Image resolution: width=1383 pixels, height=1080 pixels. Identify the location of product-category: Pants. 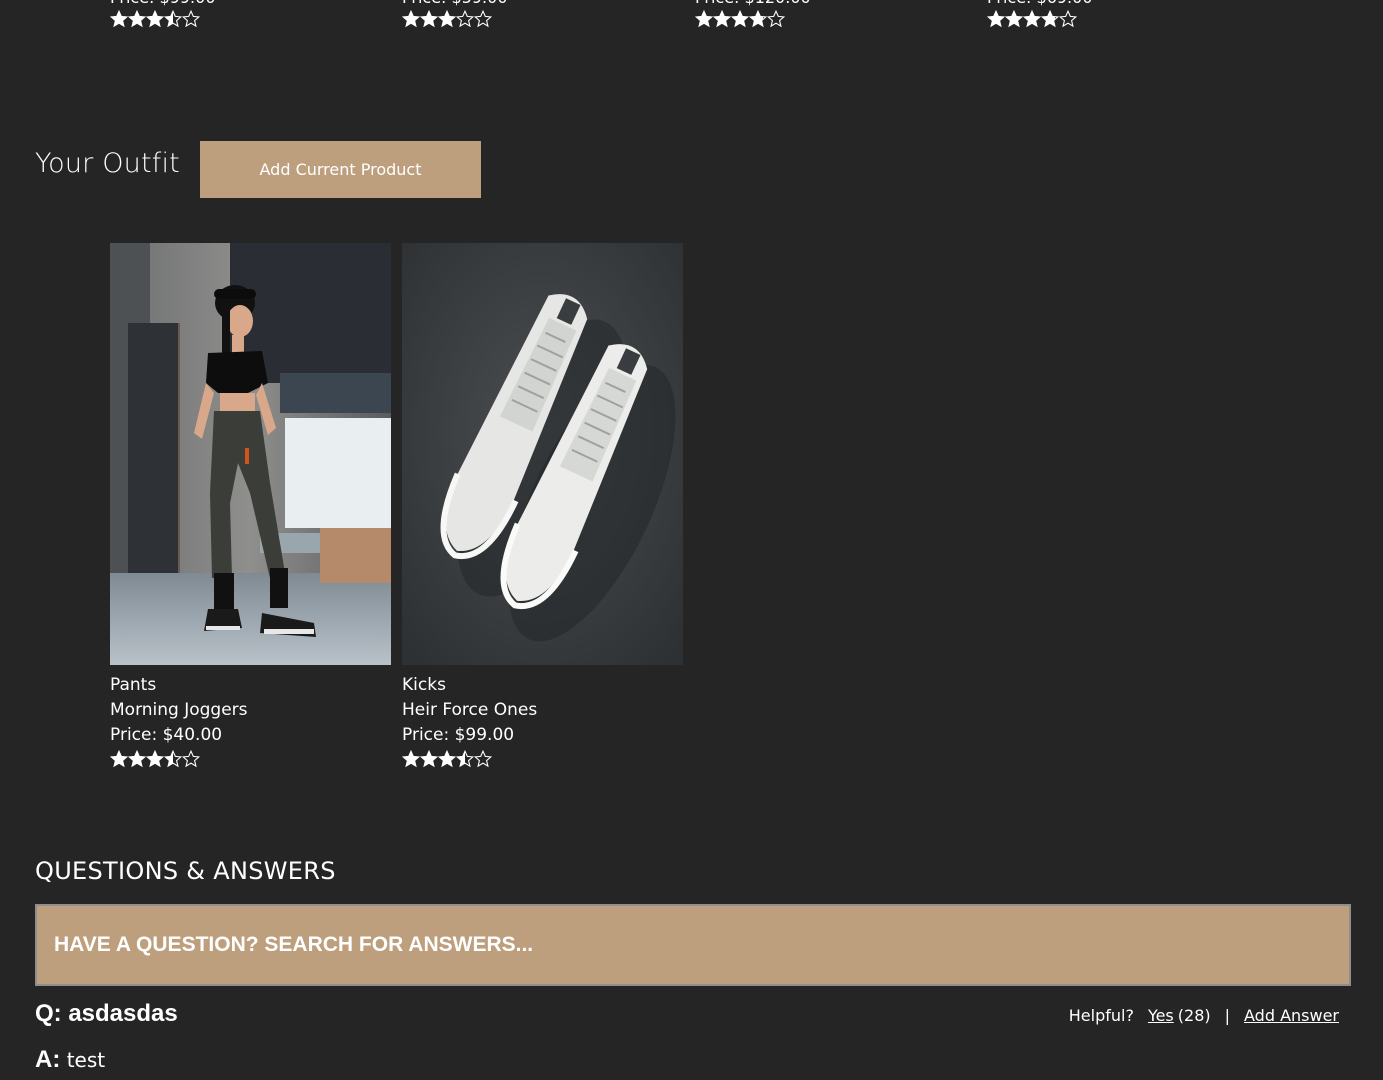
(133, 685).